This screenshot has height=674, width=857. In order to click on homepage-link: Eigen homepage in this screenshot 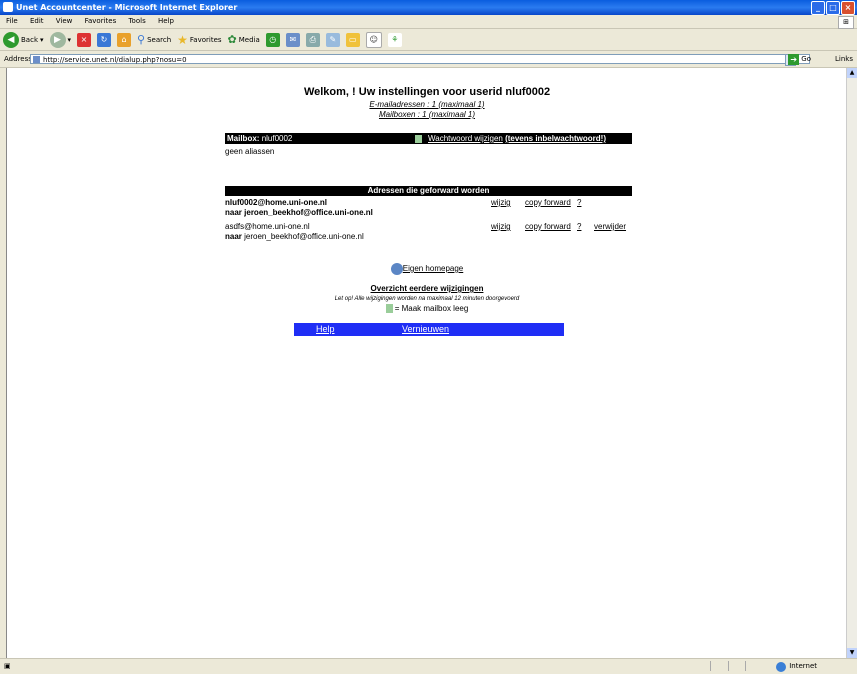, I will do `click(433, 268)`.